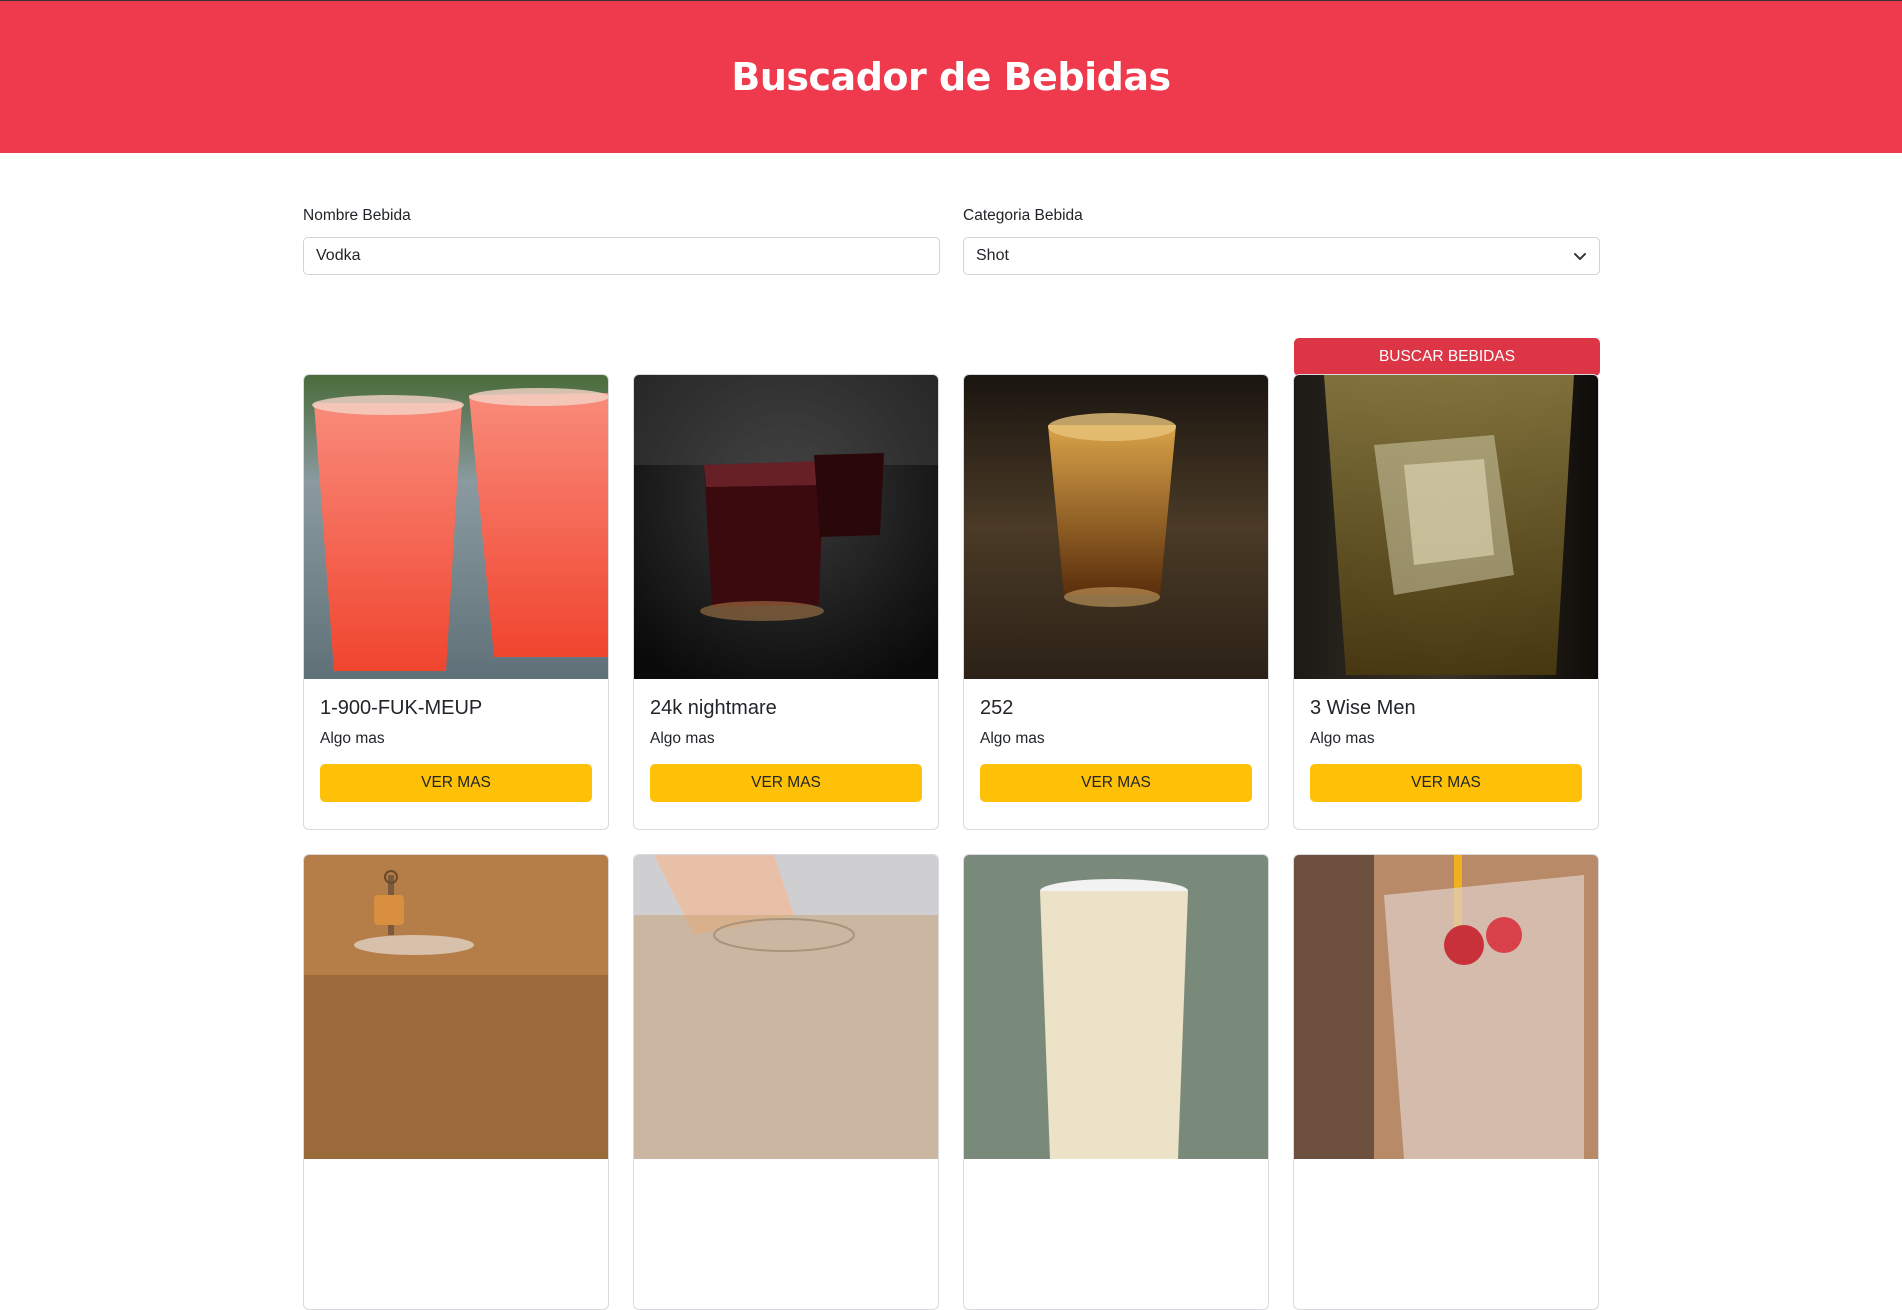 The image size is (1902, 1310). I want to click on drink-card: 3 Wise Men Algo mas VER MAS, so click(1446, 602).